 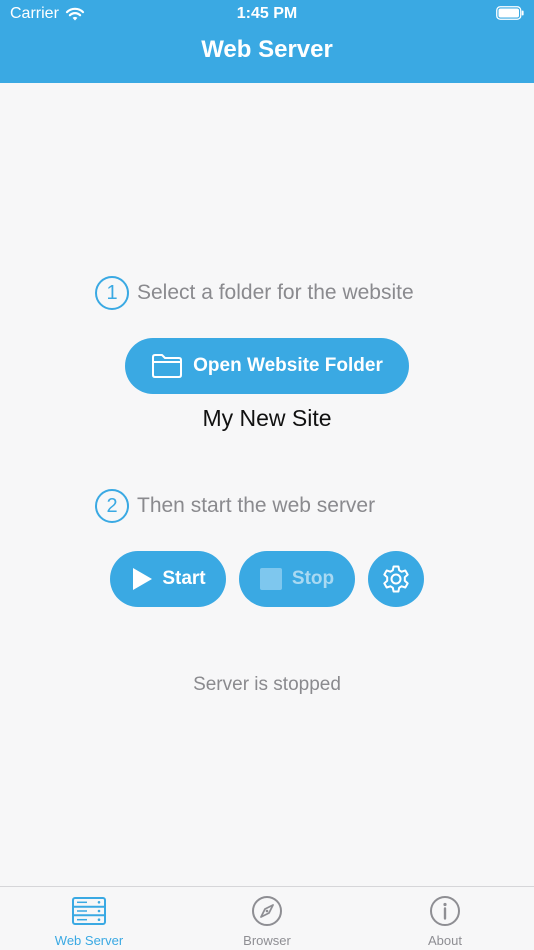 I want to click on open-website-folder-button: Open Website Folder, so click(x=267, y=366).